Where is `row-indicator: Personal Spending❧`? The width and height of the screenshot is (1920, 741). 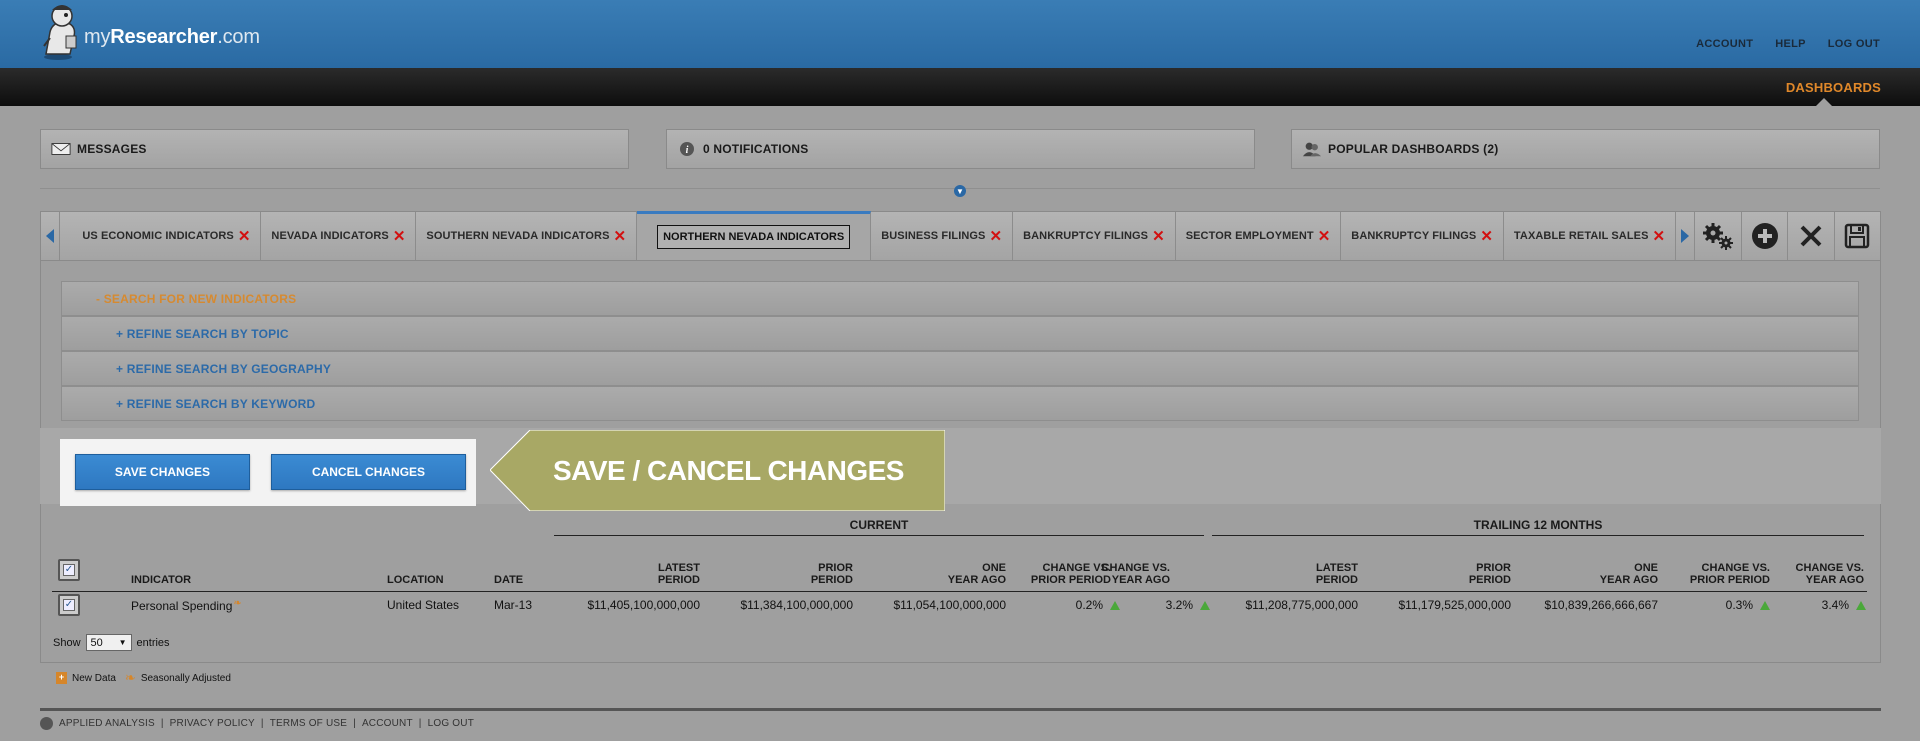 row-indicator: Personal Spending❧ is located at coordinates (186, 605).